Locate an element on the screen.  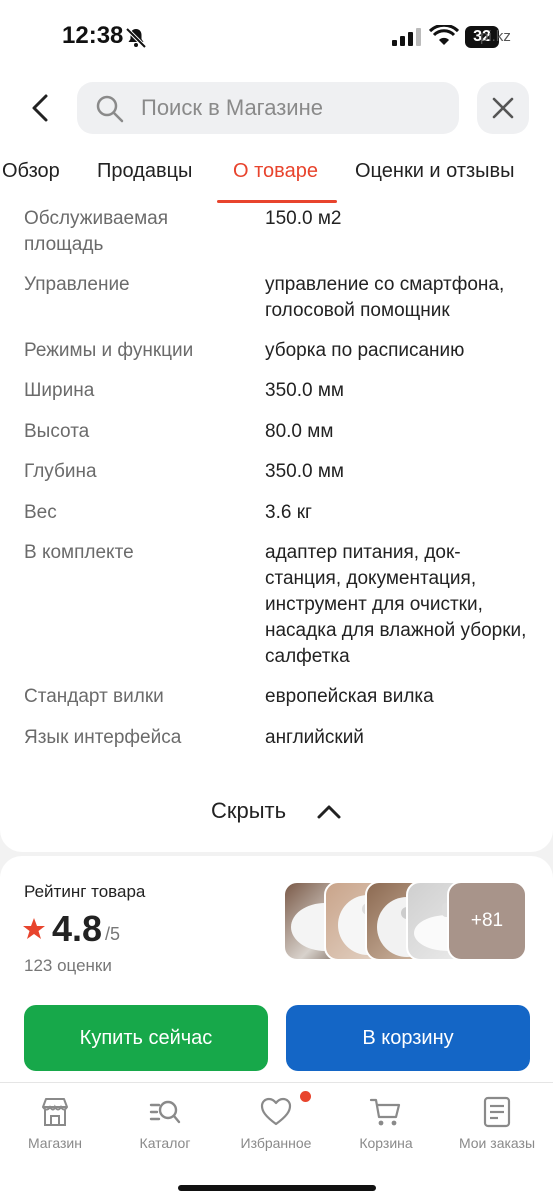
heart-icon is located at coordinates (276, 1111).